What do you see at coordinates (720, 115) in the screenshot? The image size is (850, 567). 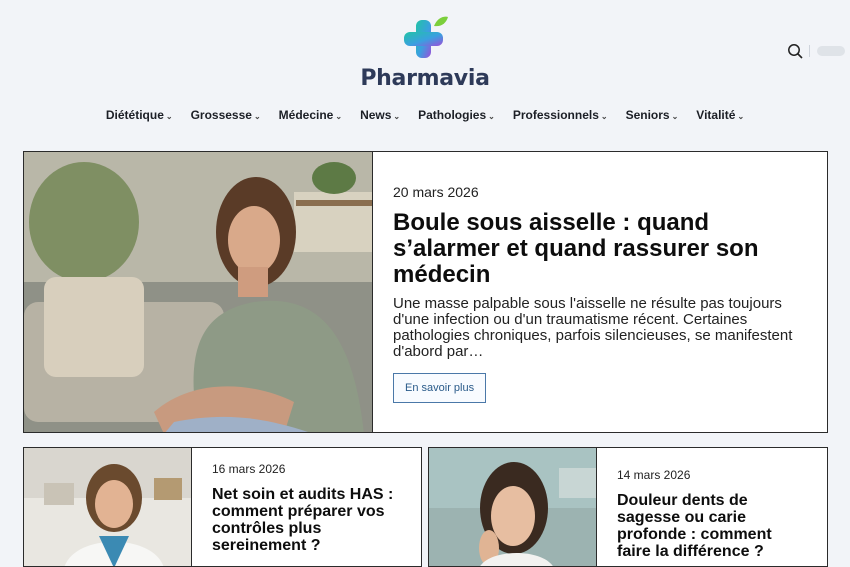 I see `nav-item-vitalite: Vitalité ⌄` at bounding box center [720, 115].